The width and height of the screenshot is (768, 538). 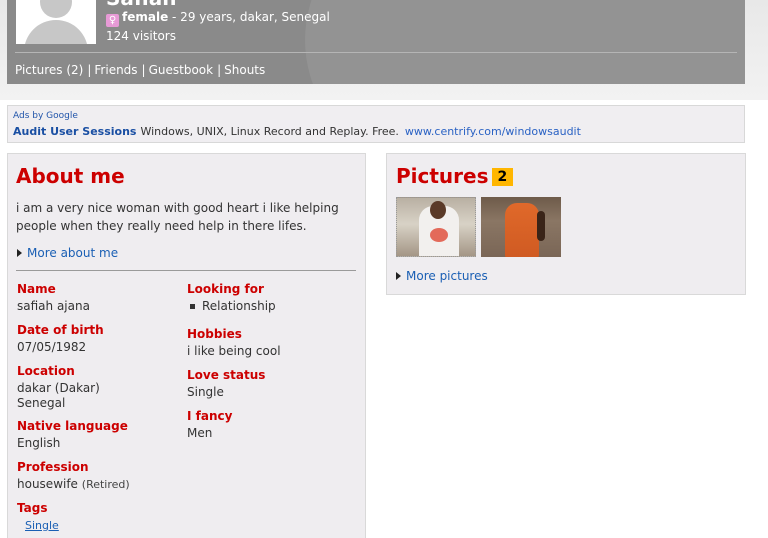 I want to click on field-value: English, so click(x=39, y=443).